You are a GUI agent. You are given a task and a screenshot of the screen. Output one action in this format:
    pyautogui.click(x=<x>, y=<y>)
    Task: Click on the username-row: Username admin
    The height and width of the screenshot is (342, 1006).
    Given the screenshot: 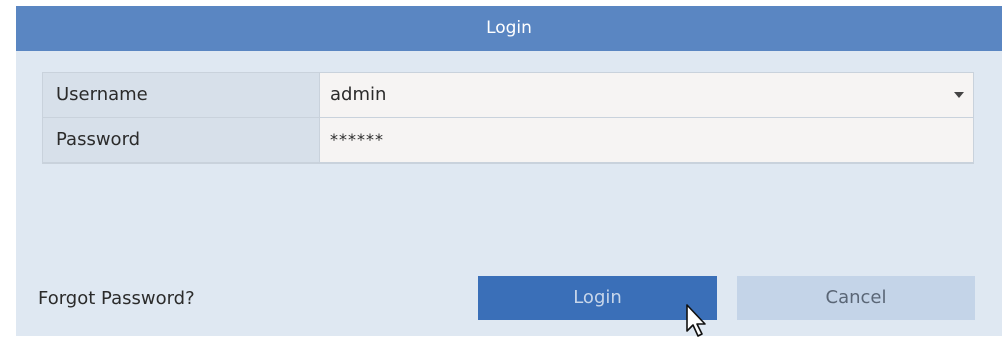 What is the action you would take?
    pyautogui.click(x=508, y=95)
    